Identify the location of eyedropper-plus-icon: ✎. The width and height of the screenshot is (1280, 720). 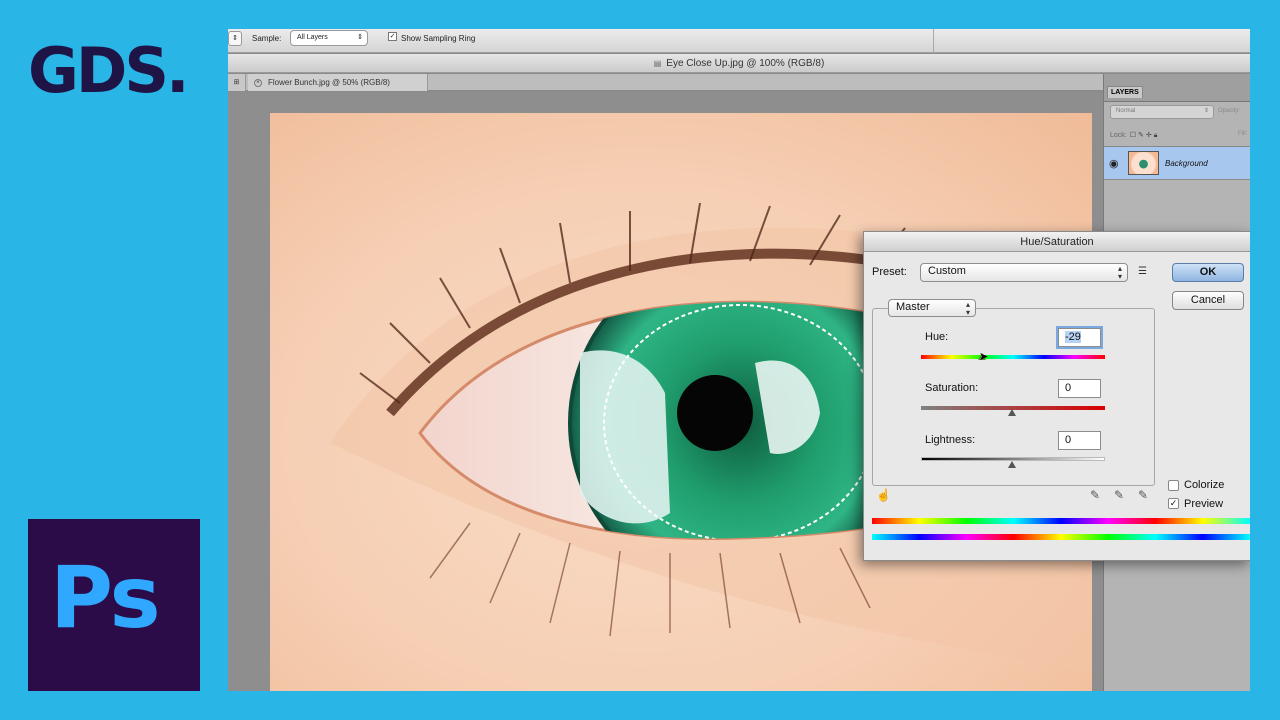
(1119, 495).